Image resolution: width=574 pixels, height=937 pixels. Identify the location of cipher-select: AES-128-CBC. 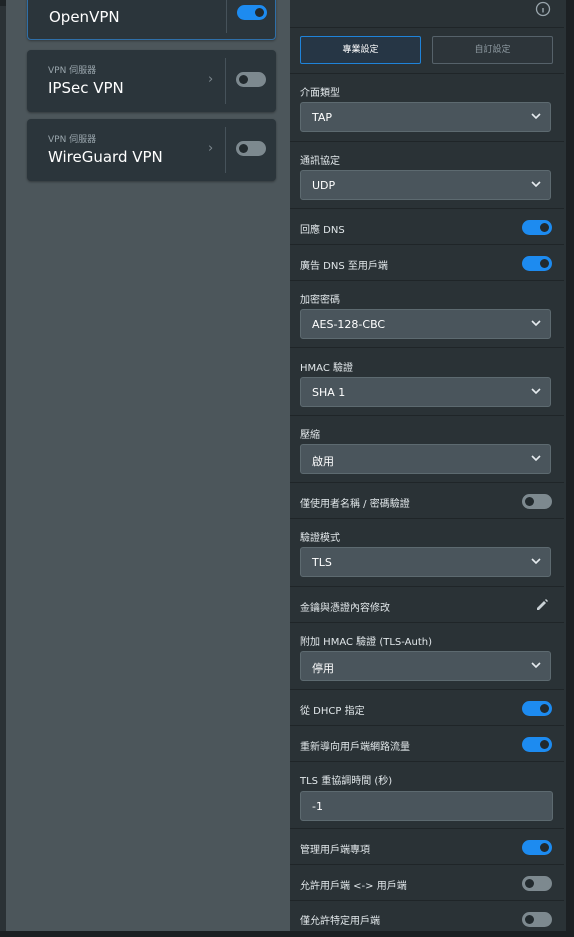
(425, 324).